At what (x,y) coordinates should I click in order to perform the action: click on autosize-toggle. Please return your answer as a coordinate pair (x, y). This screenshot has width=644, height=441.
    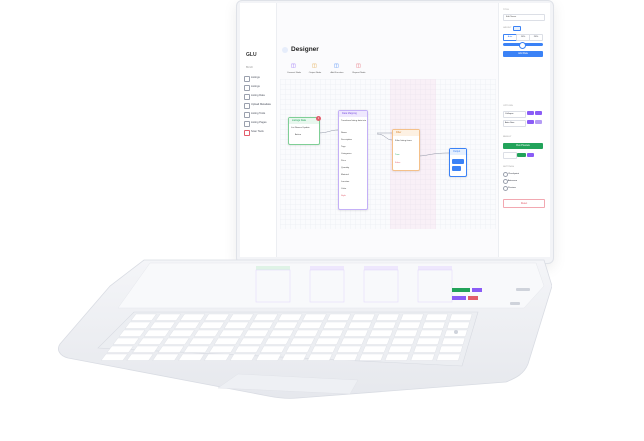
    Looking at the image, I should click on (530, 122).